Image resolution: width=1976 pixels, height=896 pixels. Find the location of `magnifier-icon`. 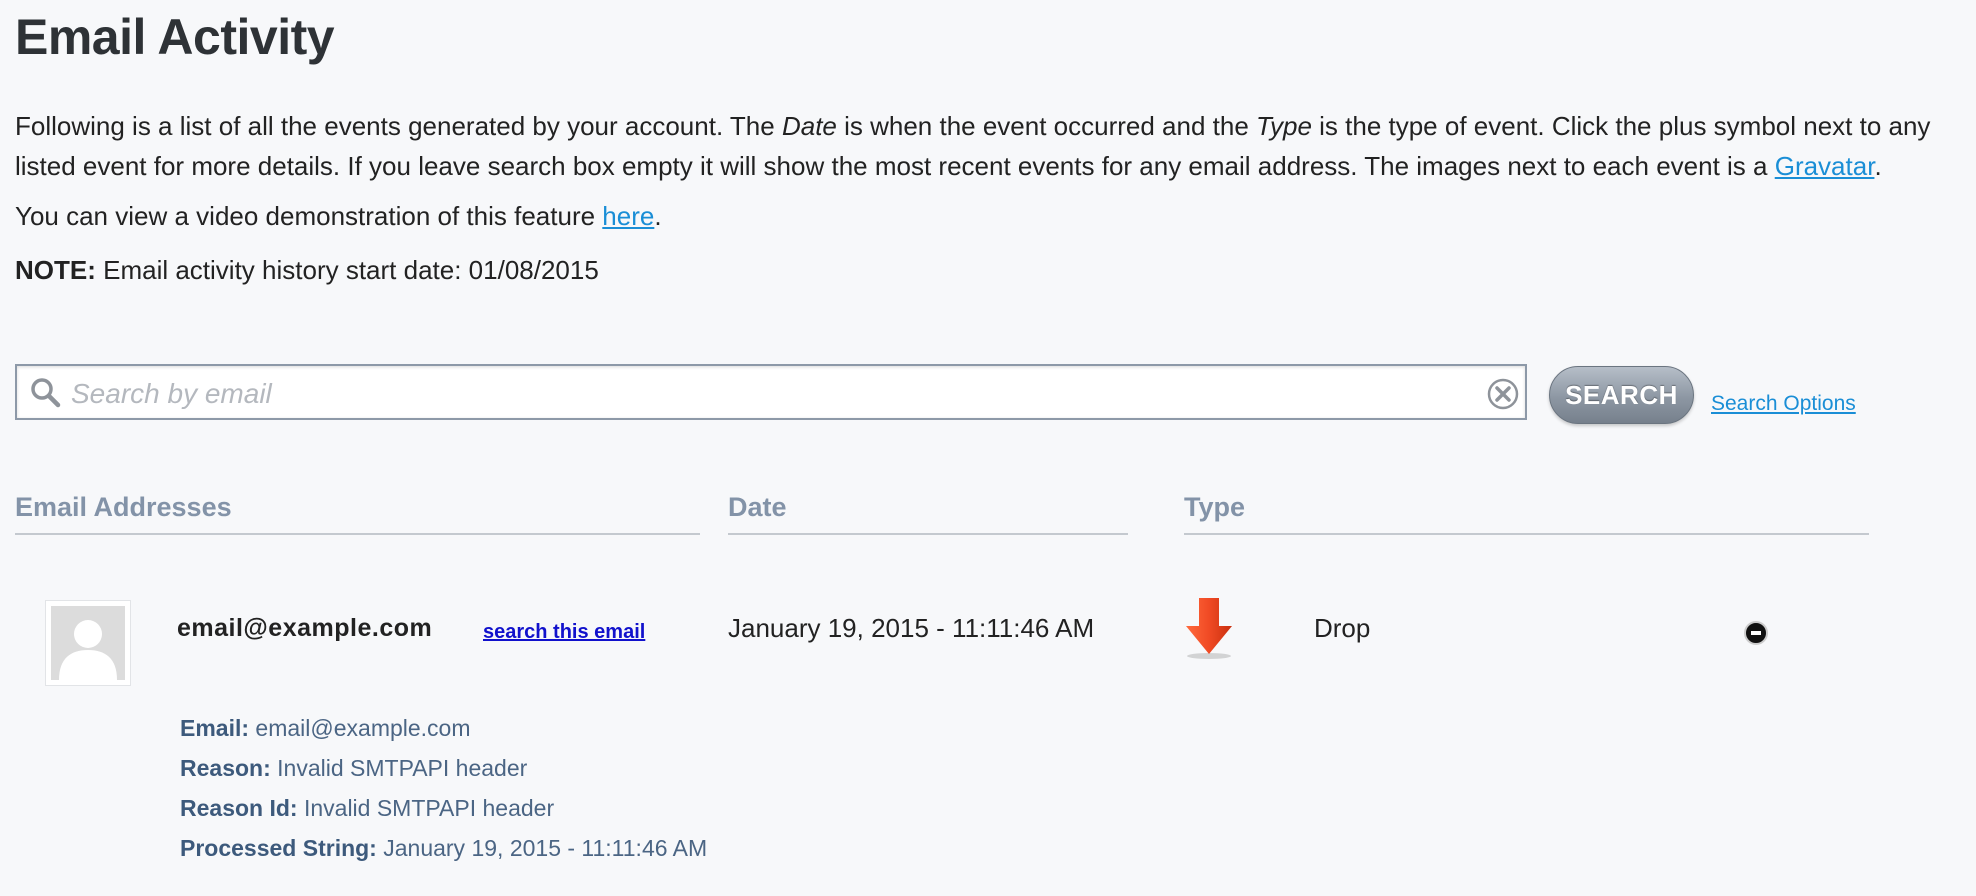

magnifier-icon is located at coordinates (46, 393).